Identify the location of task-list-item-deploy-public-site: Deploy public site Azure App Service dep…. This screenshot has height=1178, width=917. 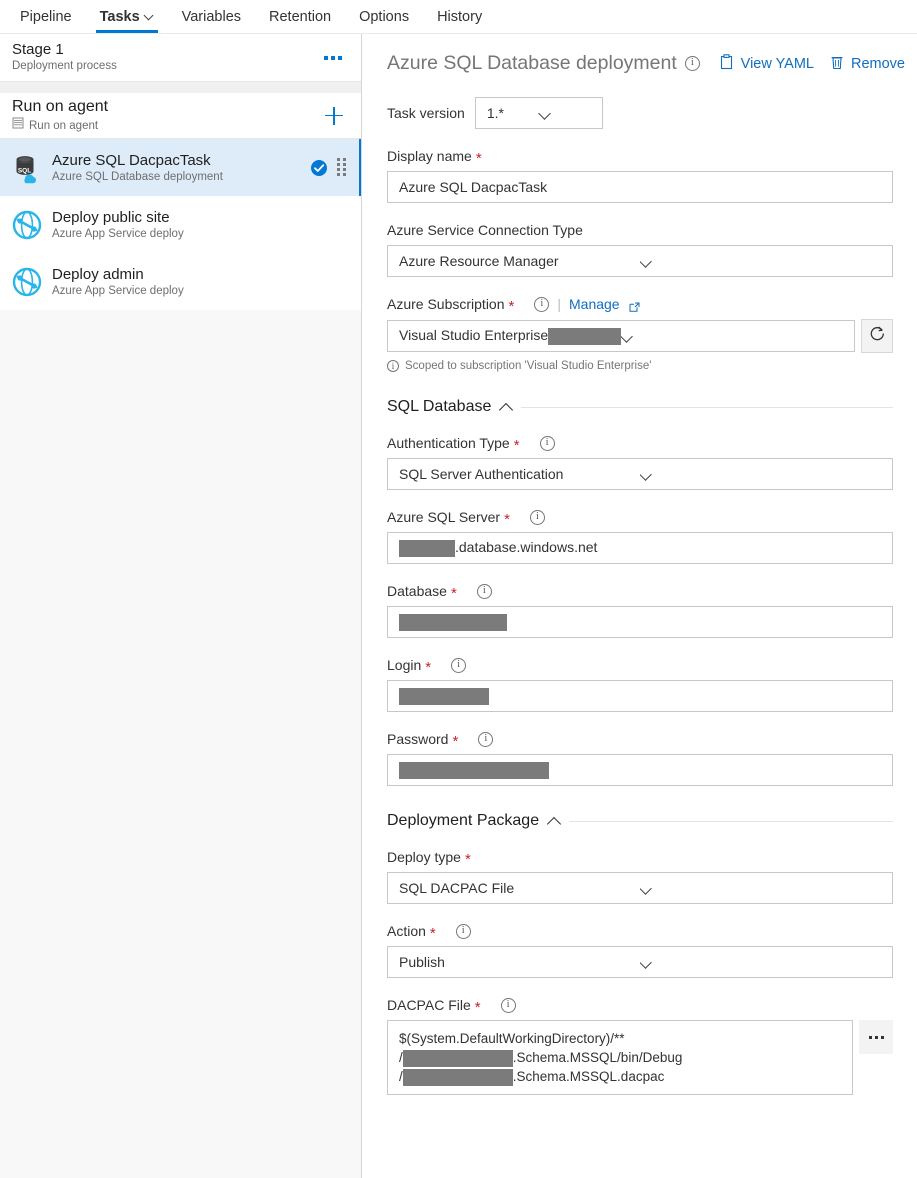
(180, 224).